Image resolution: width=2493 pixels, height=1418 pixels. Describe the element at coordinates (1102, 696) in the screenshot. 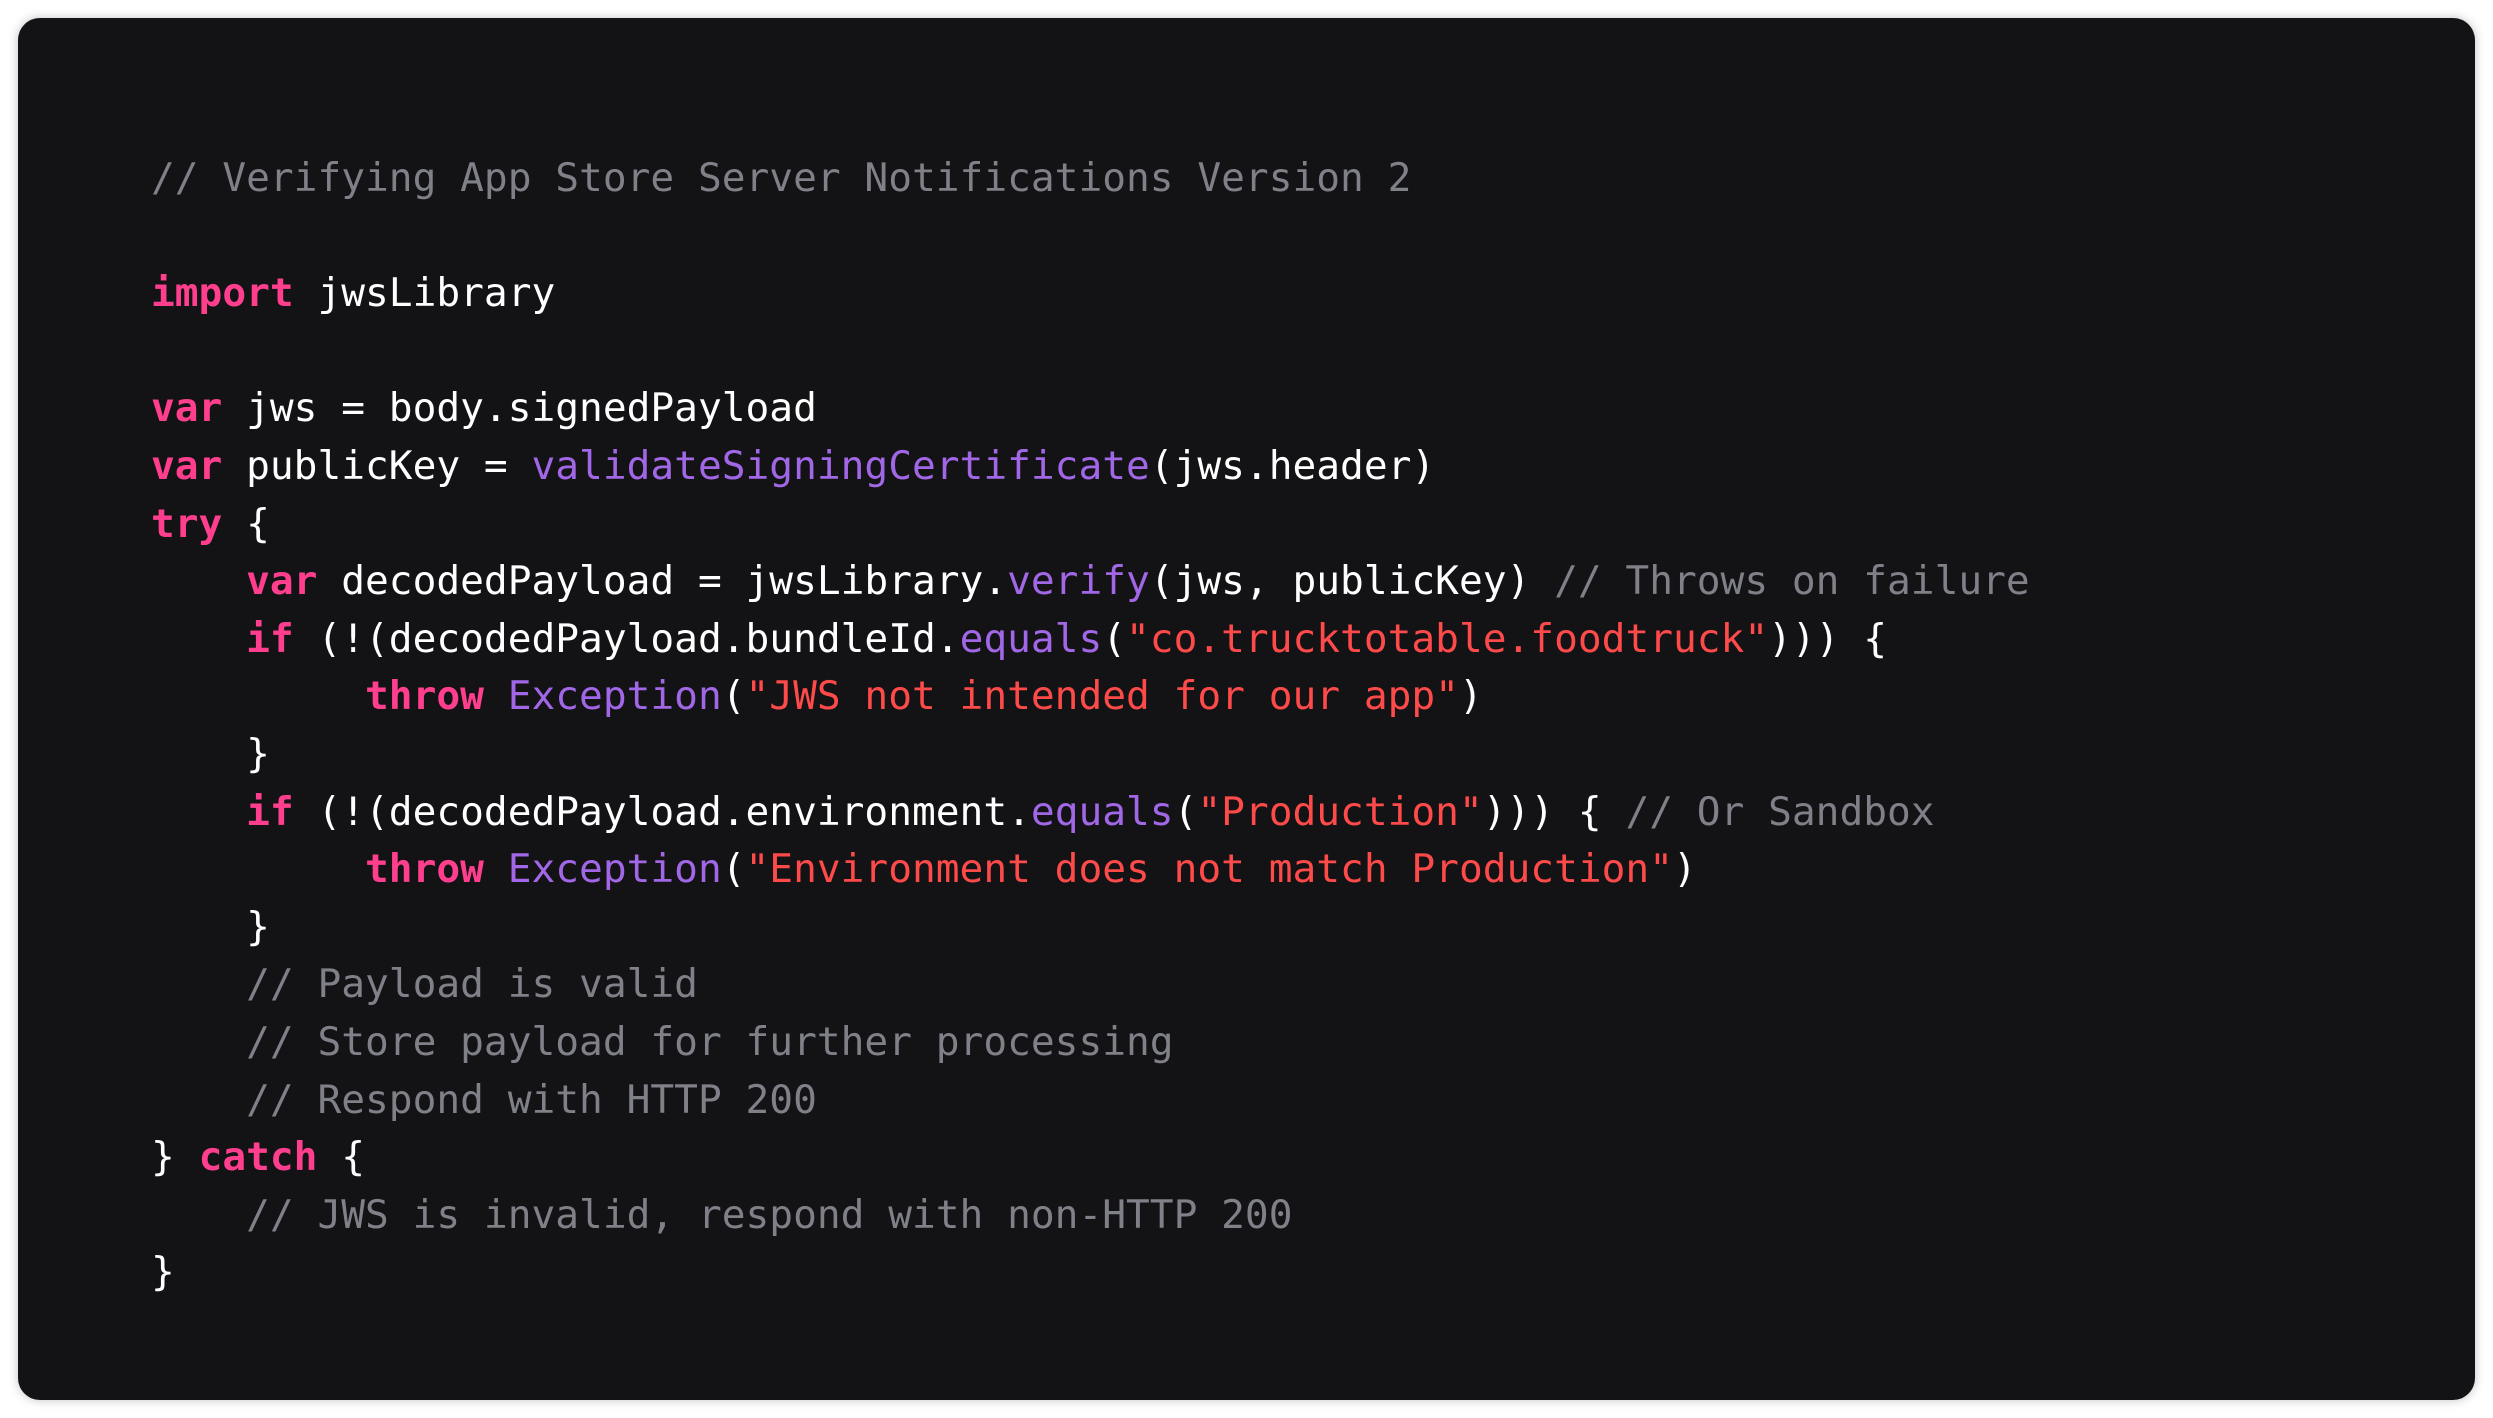

I see `code-string: "JWS not intended for our app"` at that location.